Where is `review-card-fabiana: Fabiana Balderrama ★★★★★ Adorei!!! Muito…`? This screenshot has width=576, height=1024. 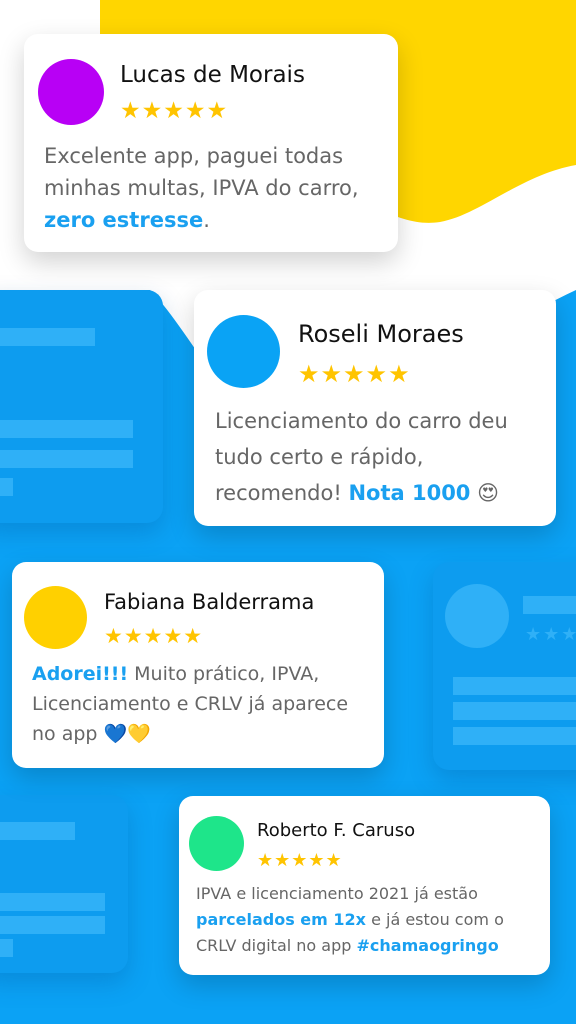
review-card-fabiana: Fabiana Balderrama ★★★★★ Adorei!!! Muito… is located at coordinates (198, 665).